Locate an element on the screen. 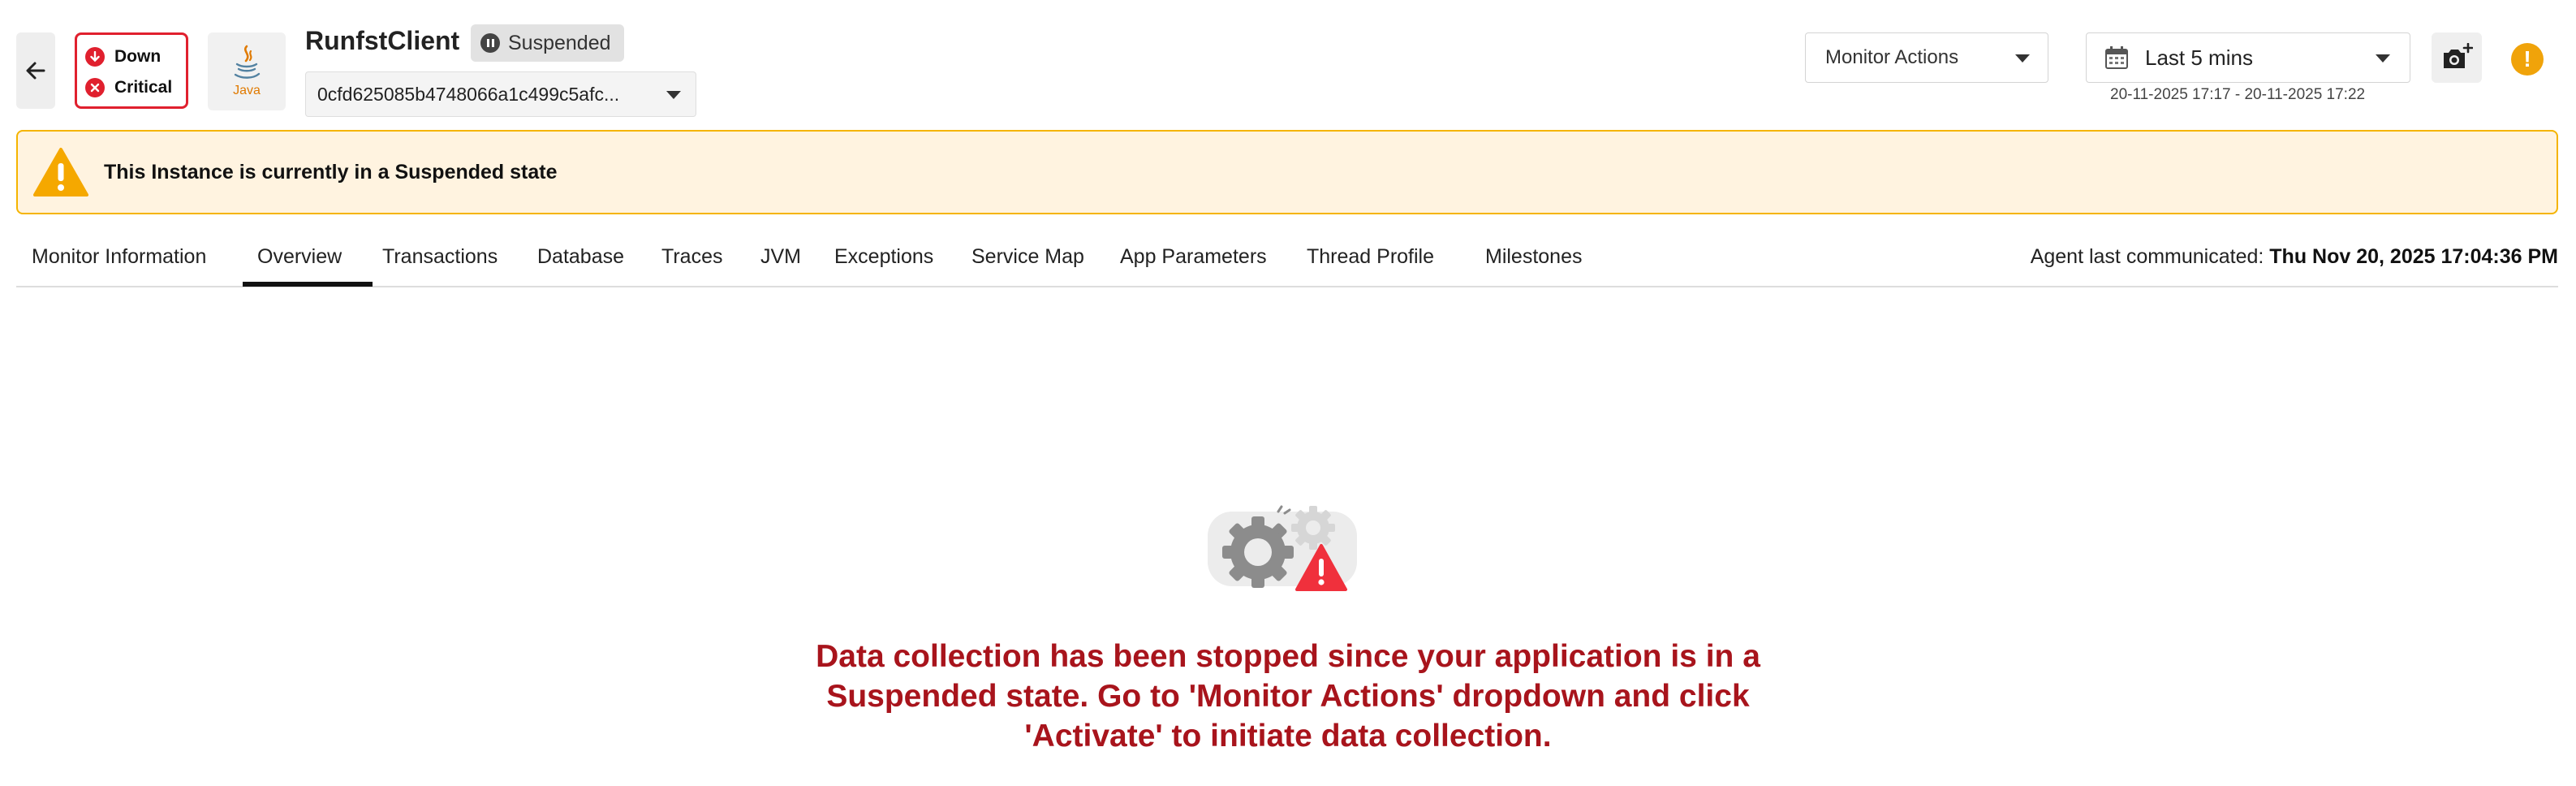 Image resolution: width=2576 pixels, height=786 pixels. camera-add-icon is located at coordinates (2458, 55).